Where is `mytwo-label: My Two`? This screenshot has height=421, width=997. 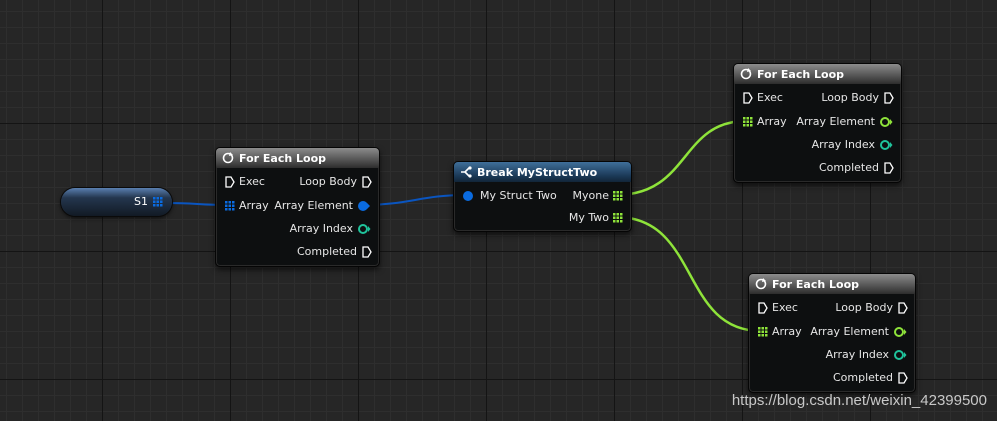
mytwo-label: My Two is located at coordinates (588, 217).